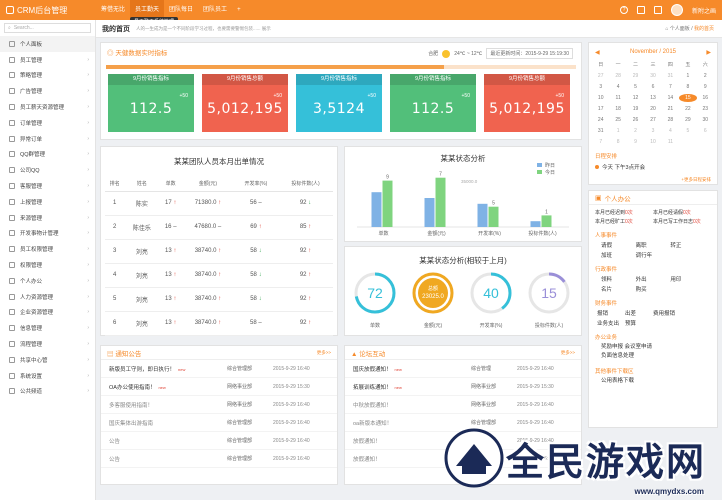 The width and height of the screenshot is (722, 500). I want to click on calendar-day: 16, so click(705, 98).